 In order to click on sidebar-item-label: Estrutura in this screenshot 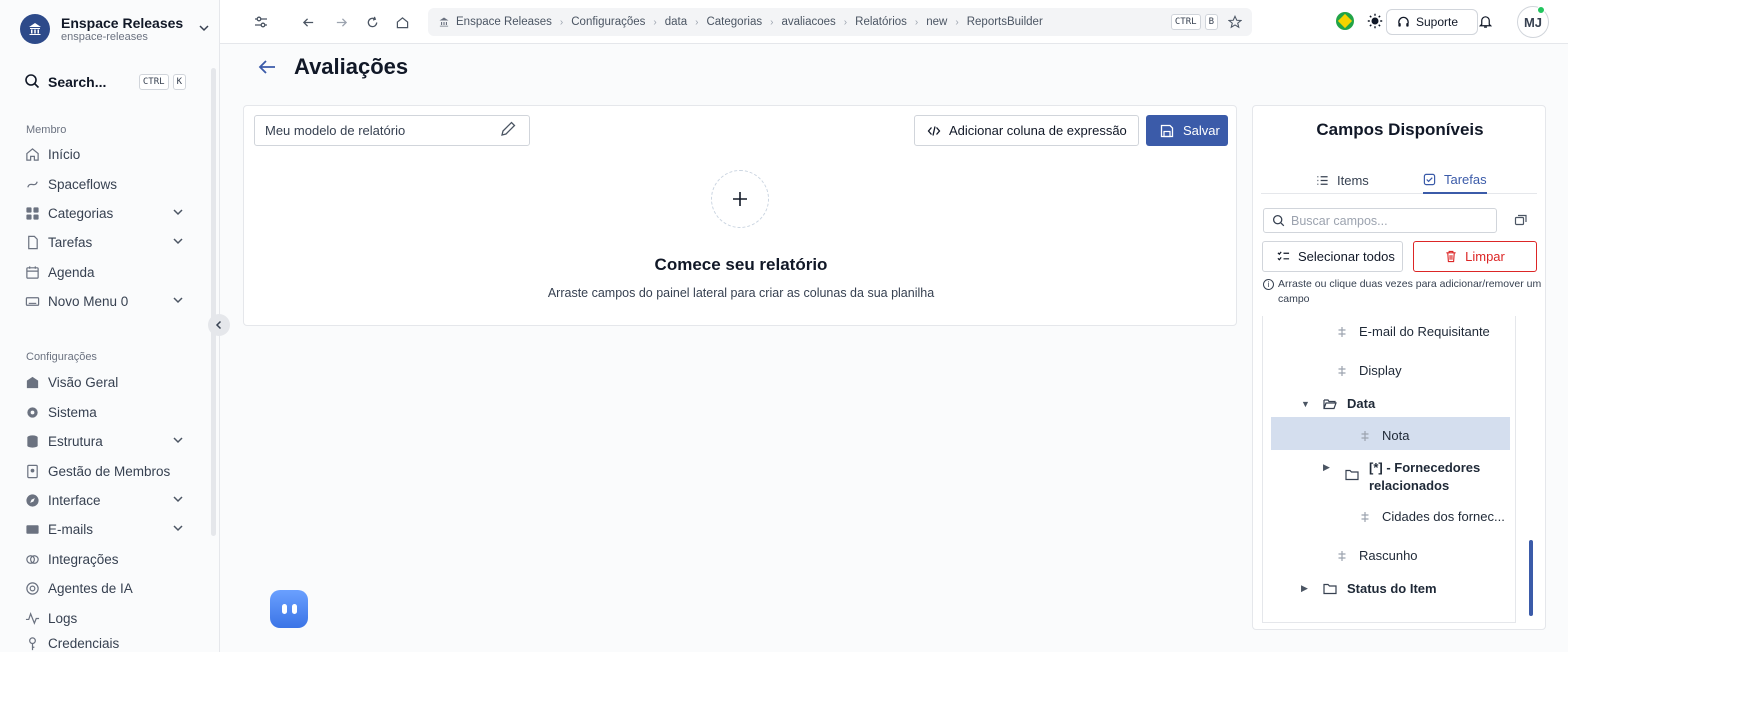, I will do `click(75, 441)`.